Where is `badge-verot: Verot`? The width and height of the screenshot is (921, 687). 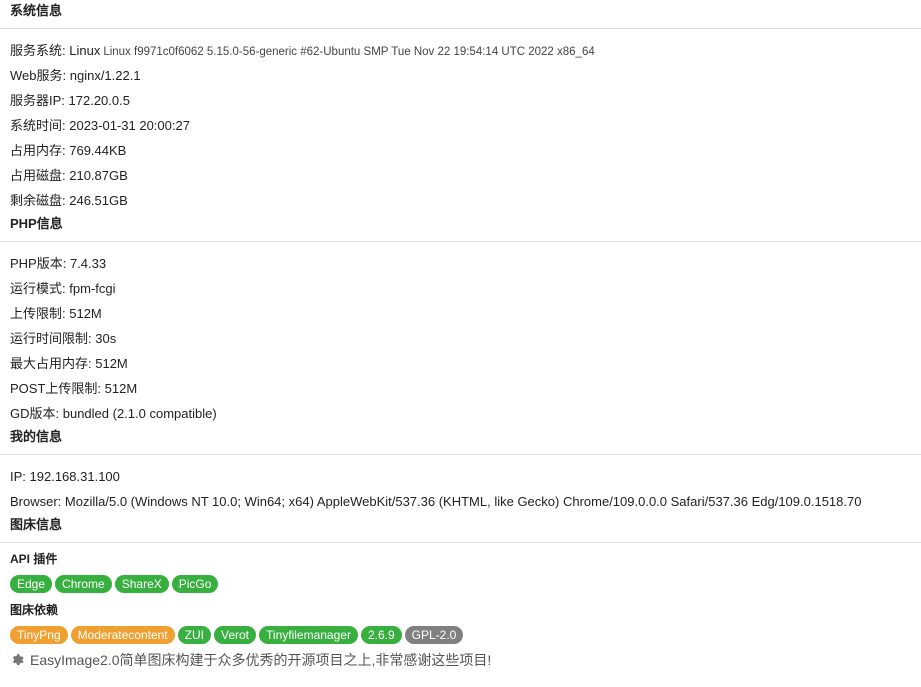 badge-verot: Verot is located at coordinates (235, 635).